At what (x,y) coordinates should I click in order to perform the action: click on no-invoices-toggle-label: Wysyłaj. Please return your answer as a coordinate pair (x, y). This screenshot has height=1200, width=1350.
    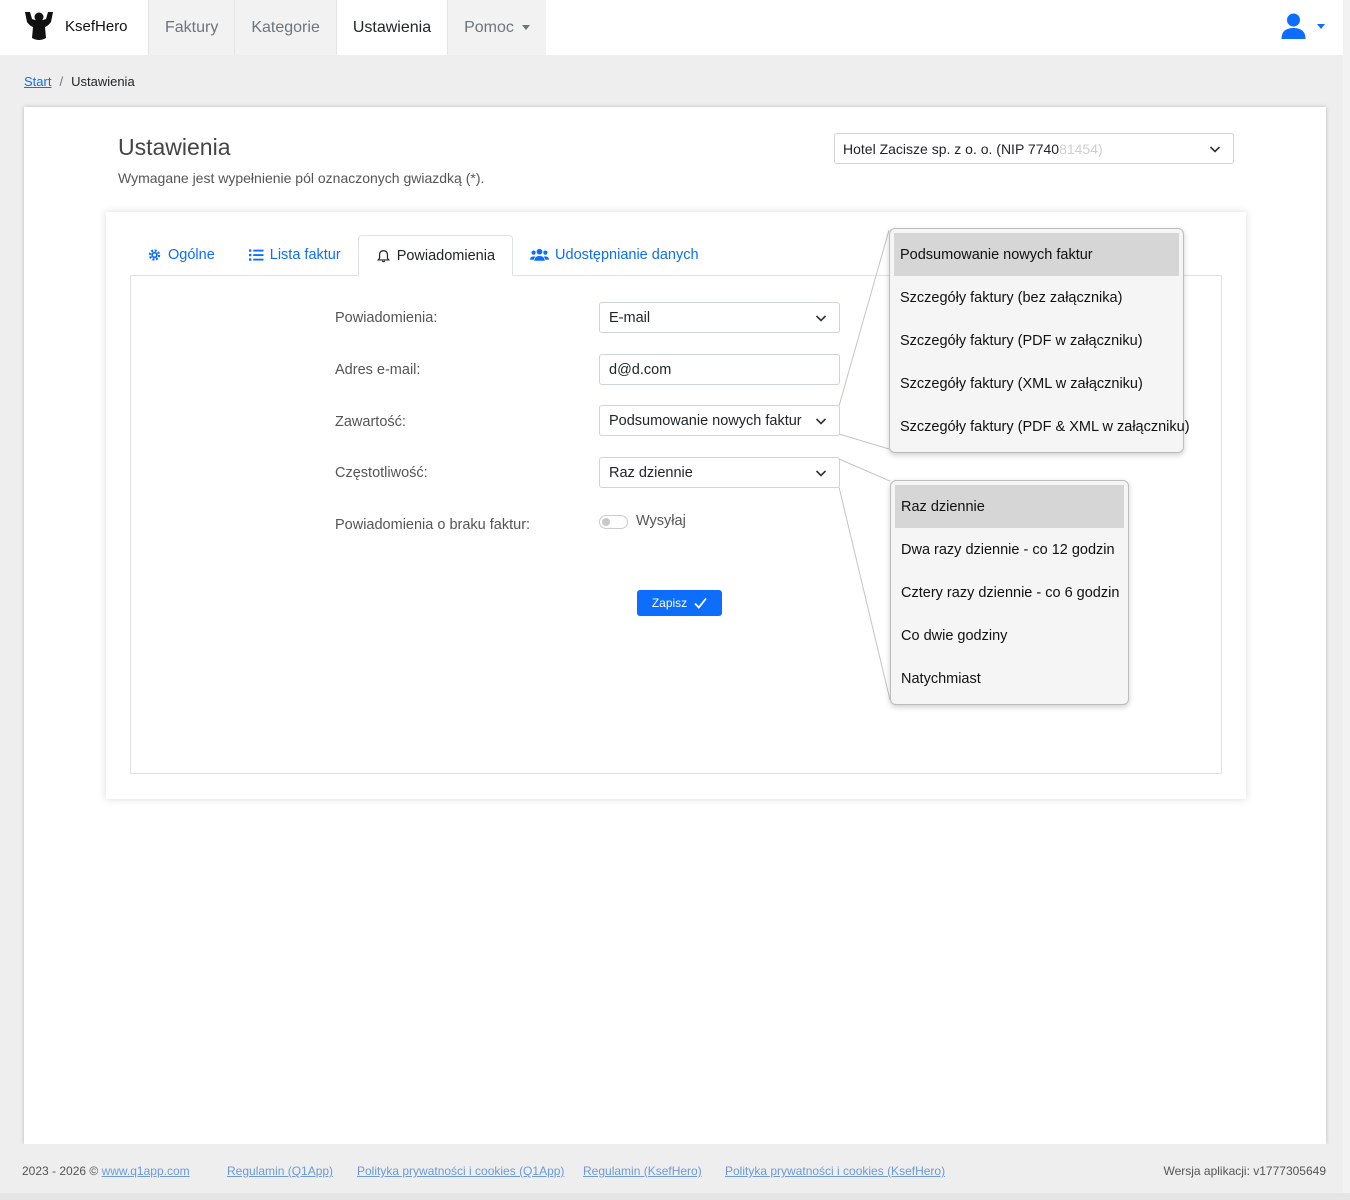
    Looking at the image, I should click on (661, 521).